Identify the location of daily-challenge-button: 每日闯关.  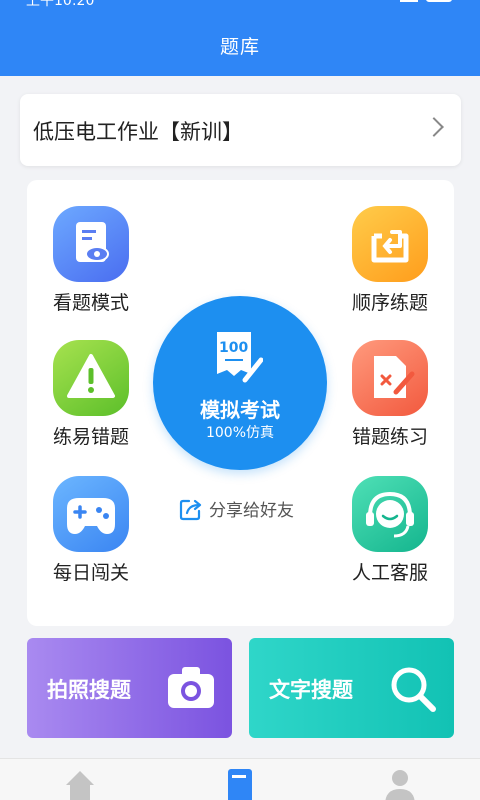
(91, 530).